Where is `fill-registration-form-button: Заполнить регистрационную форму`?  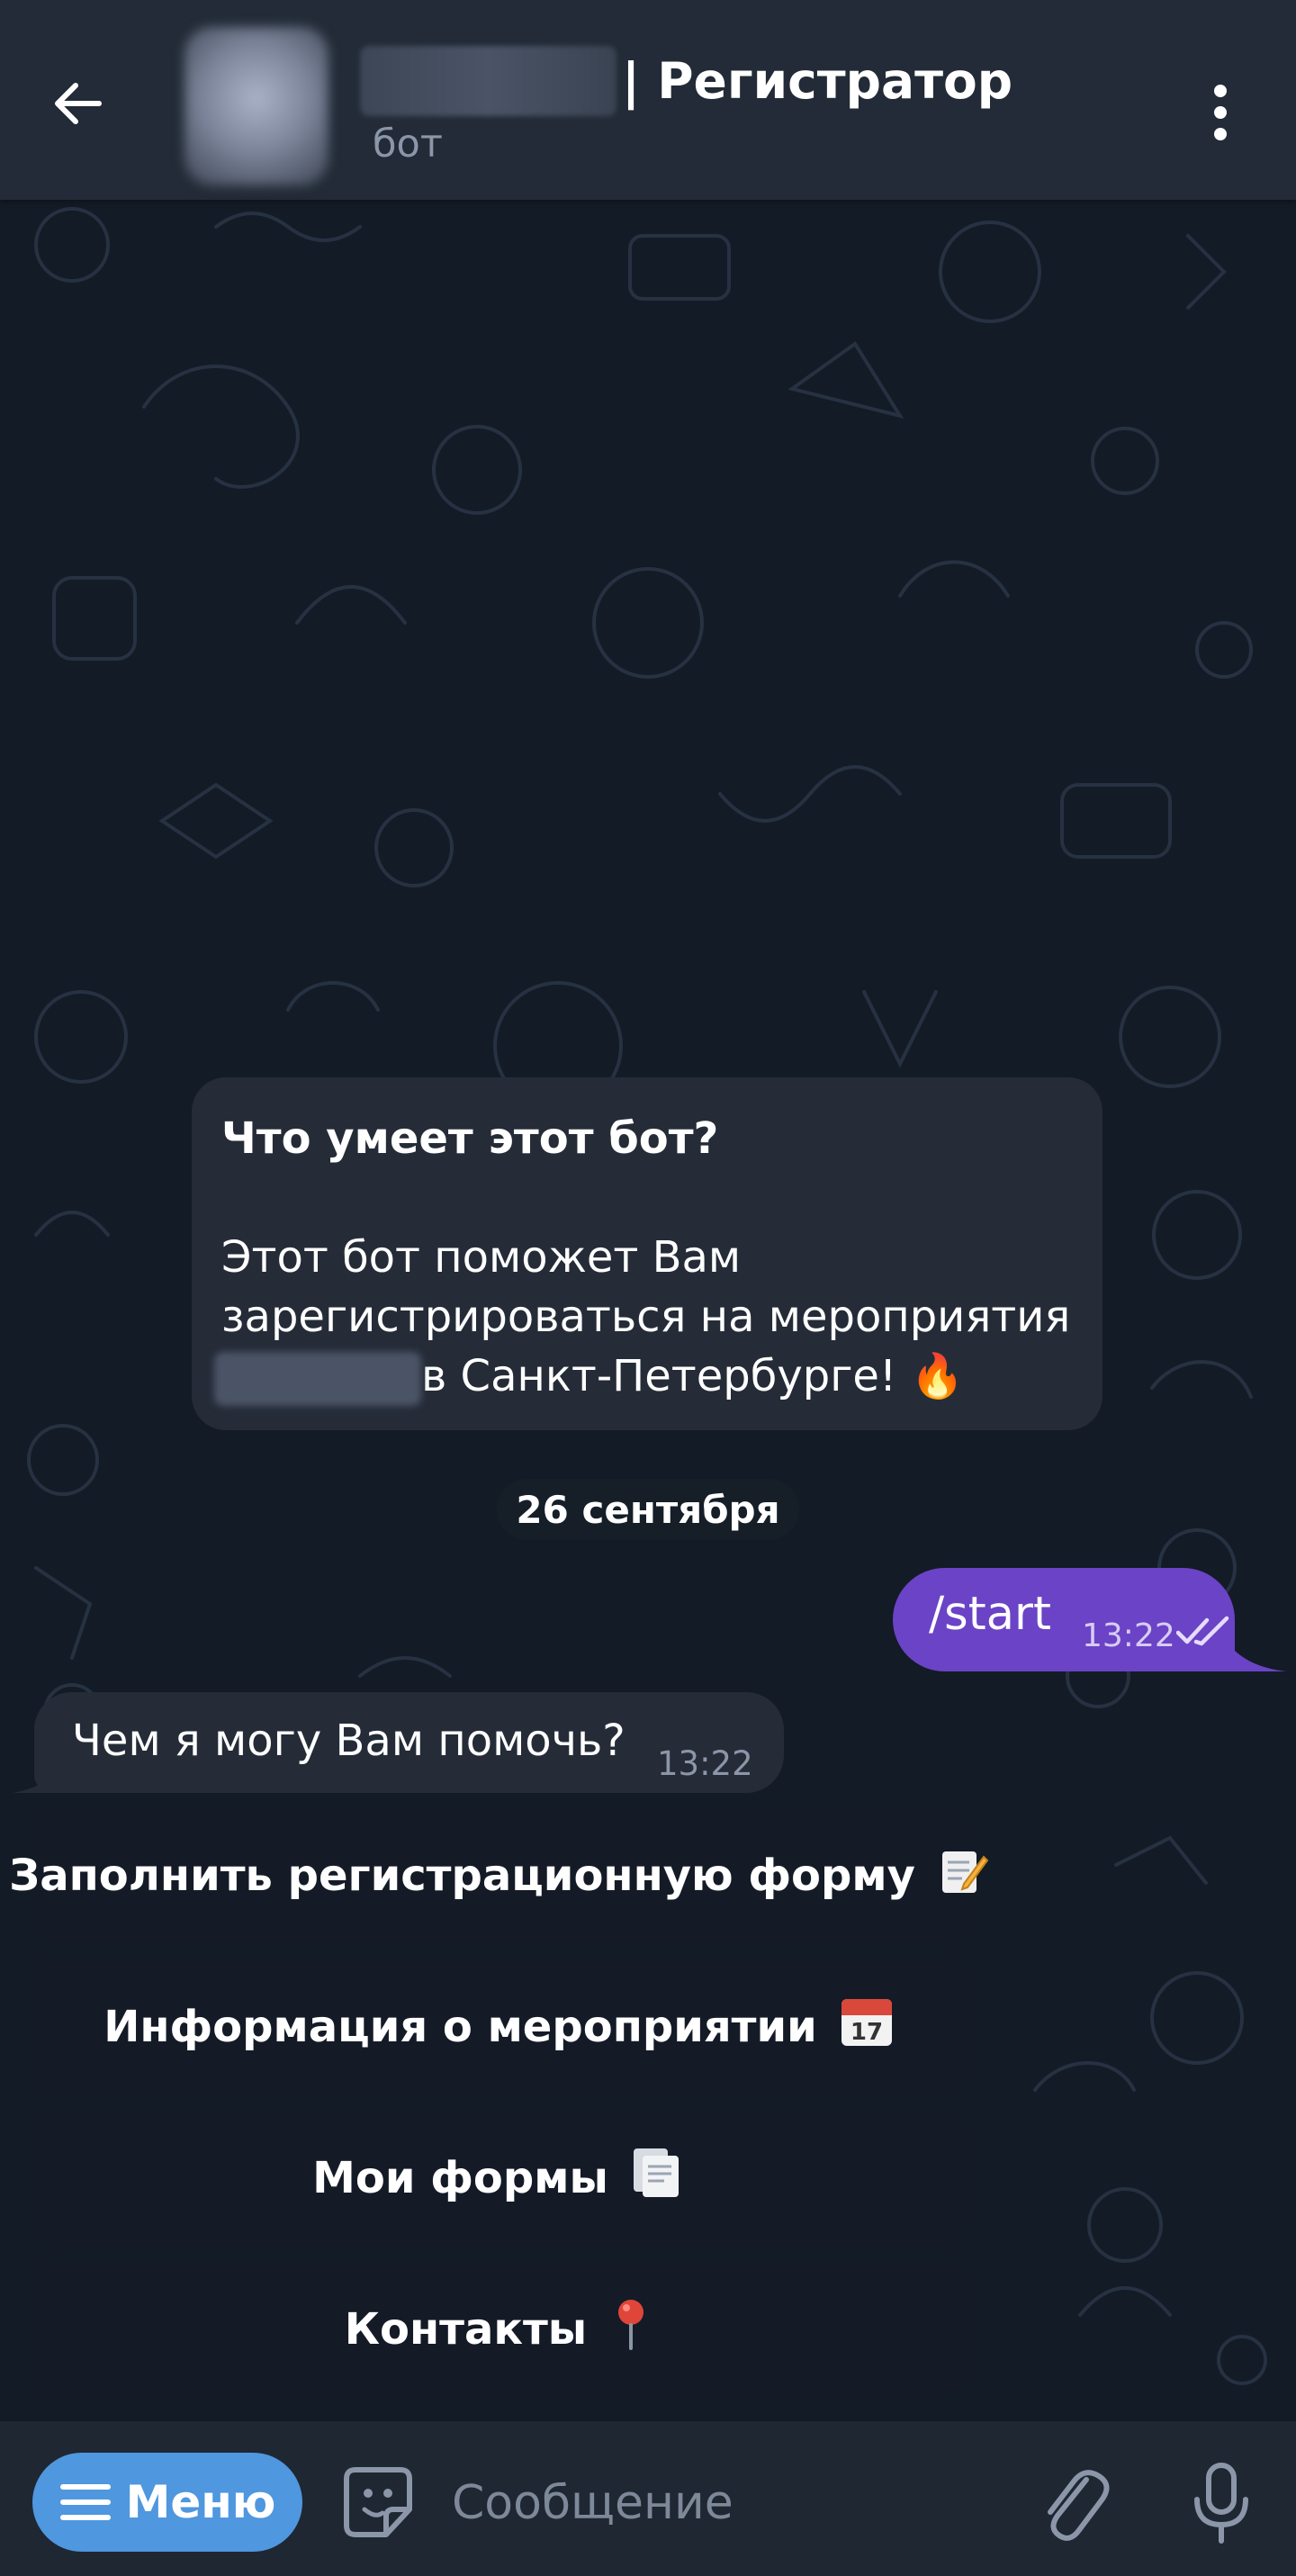 fill-registration-form-button: Заполнить регистрационную форму is located at coordinates (499, 1875).